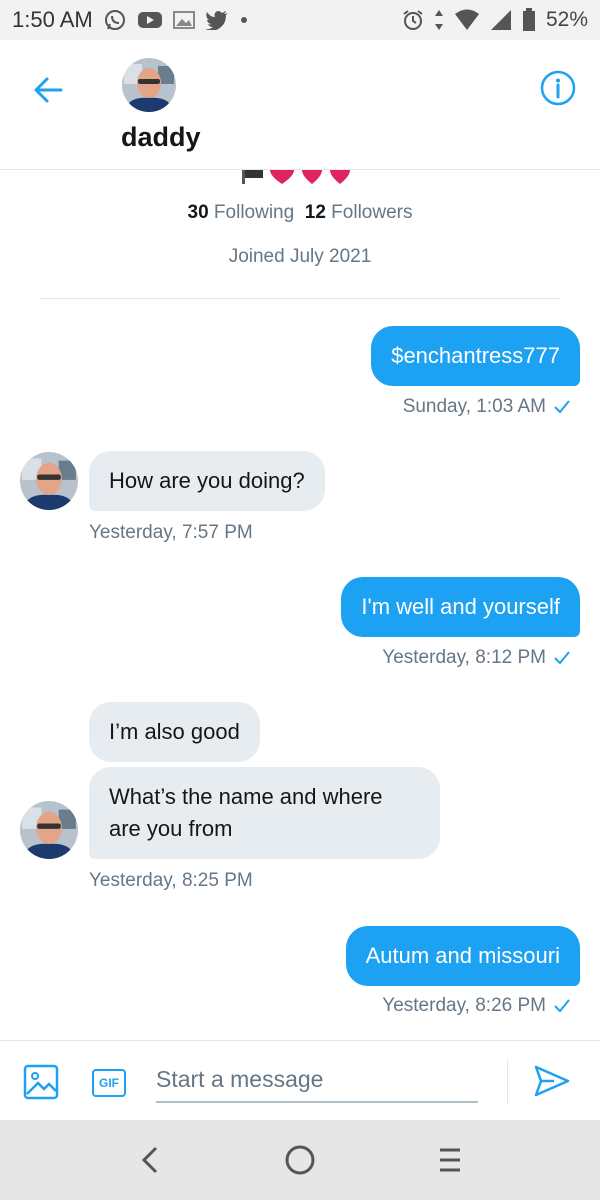 The image size is (600, 1200). I want to click on flag-icon, so click(252, 177).